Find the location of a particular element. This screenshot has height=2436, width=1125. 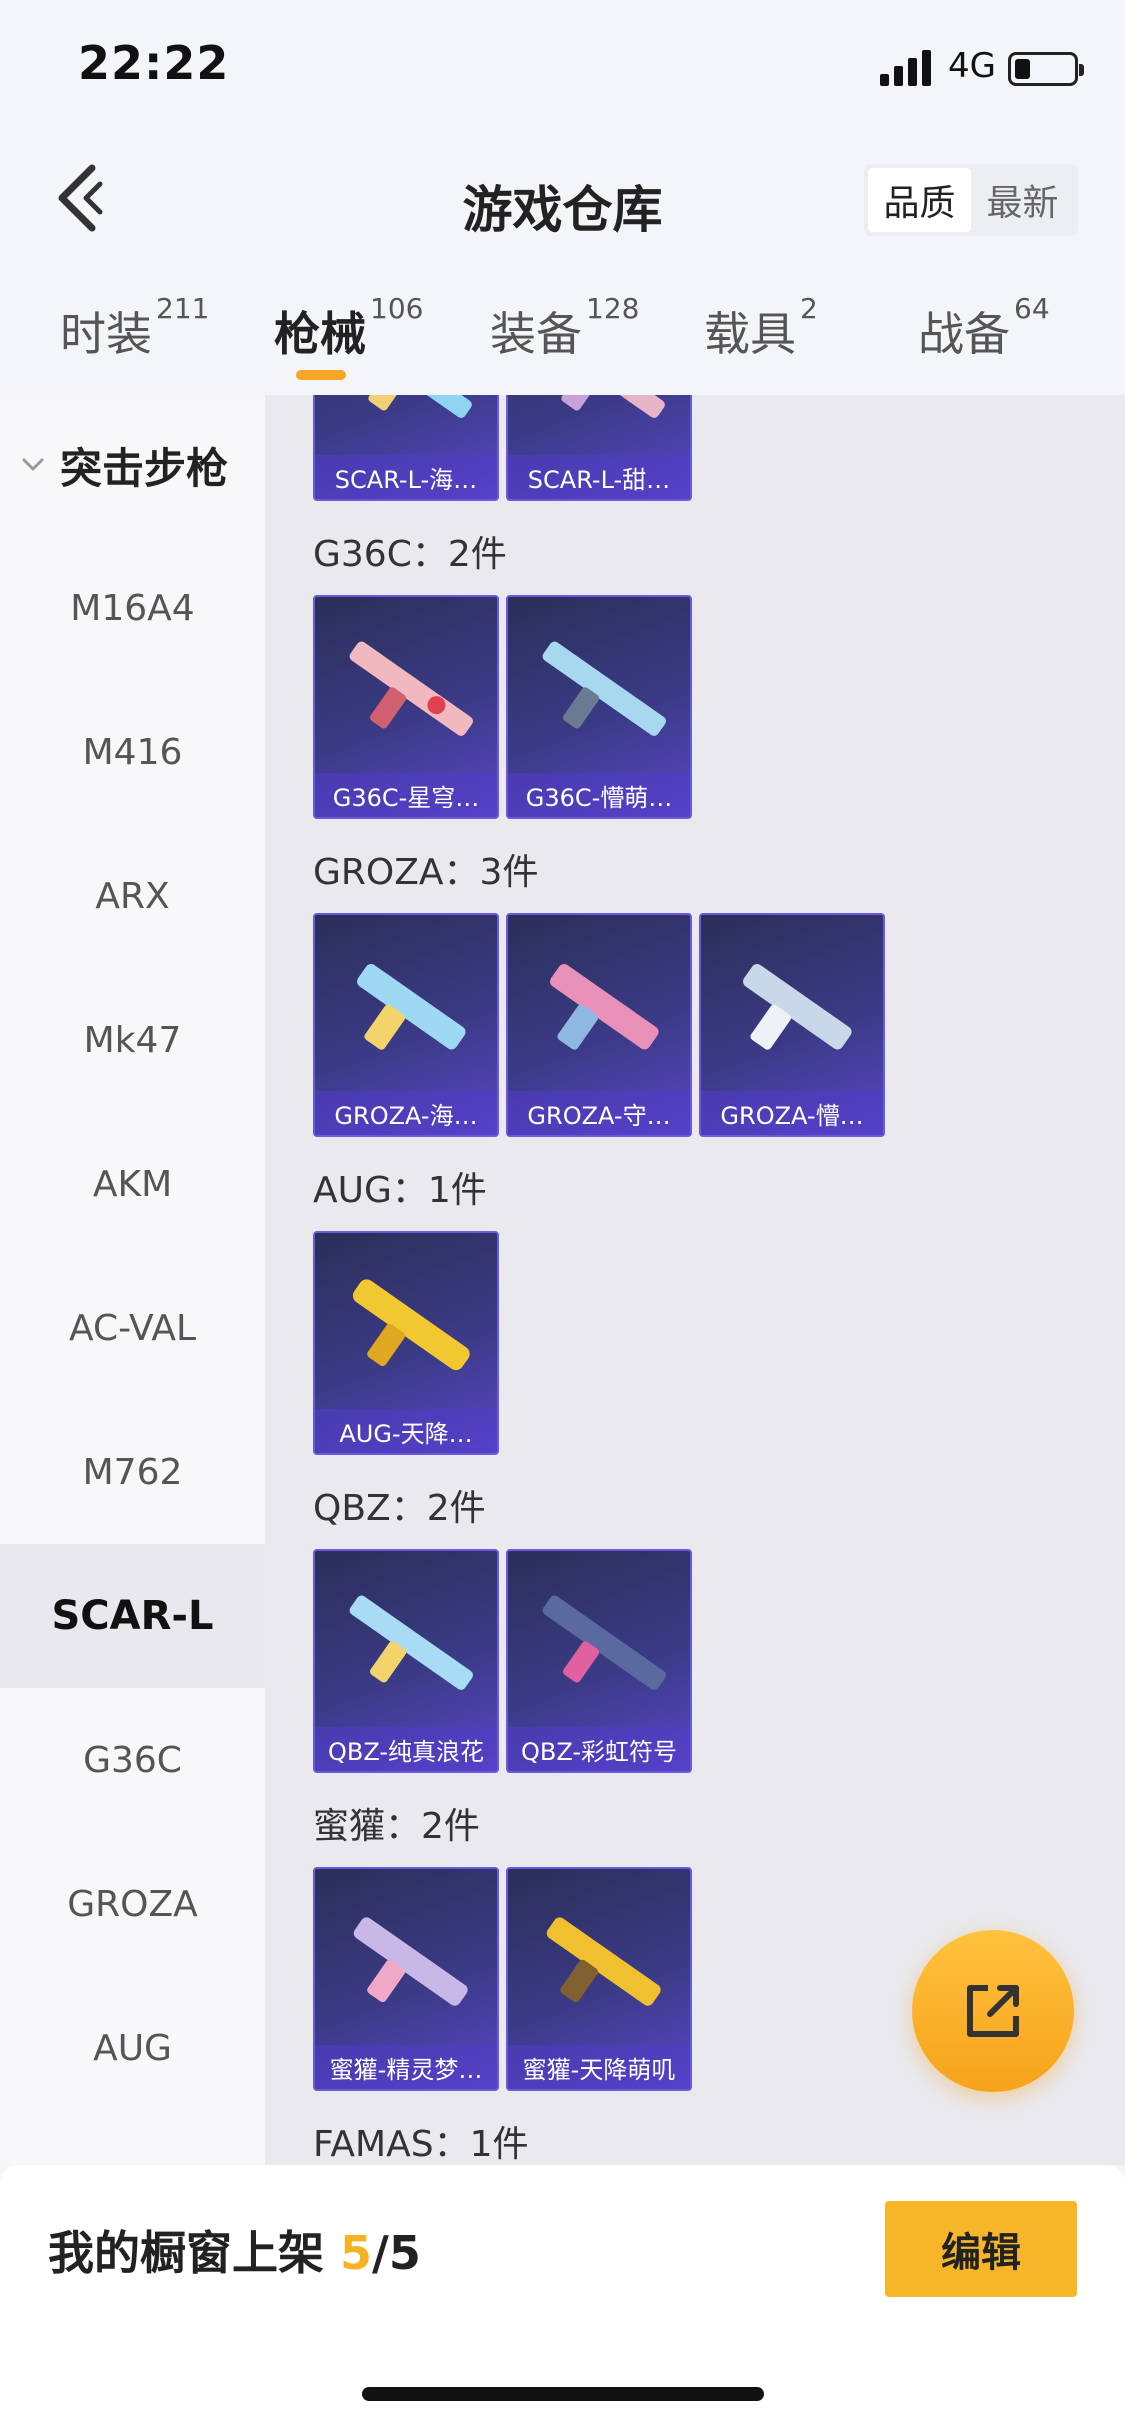

battery-icon is located at coordinates (1046, 69).